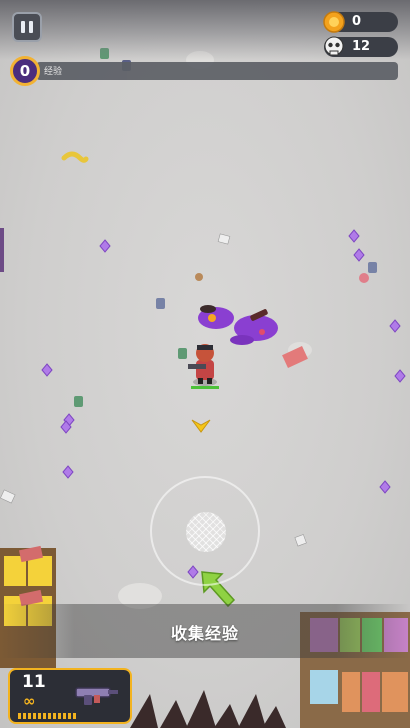 This screenshot has height=728, width=410. Describe the element at coordinates (96, 696) in the screenshot. I see `gun-icon` at that location.